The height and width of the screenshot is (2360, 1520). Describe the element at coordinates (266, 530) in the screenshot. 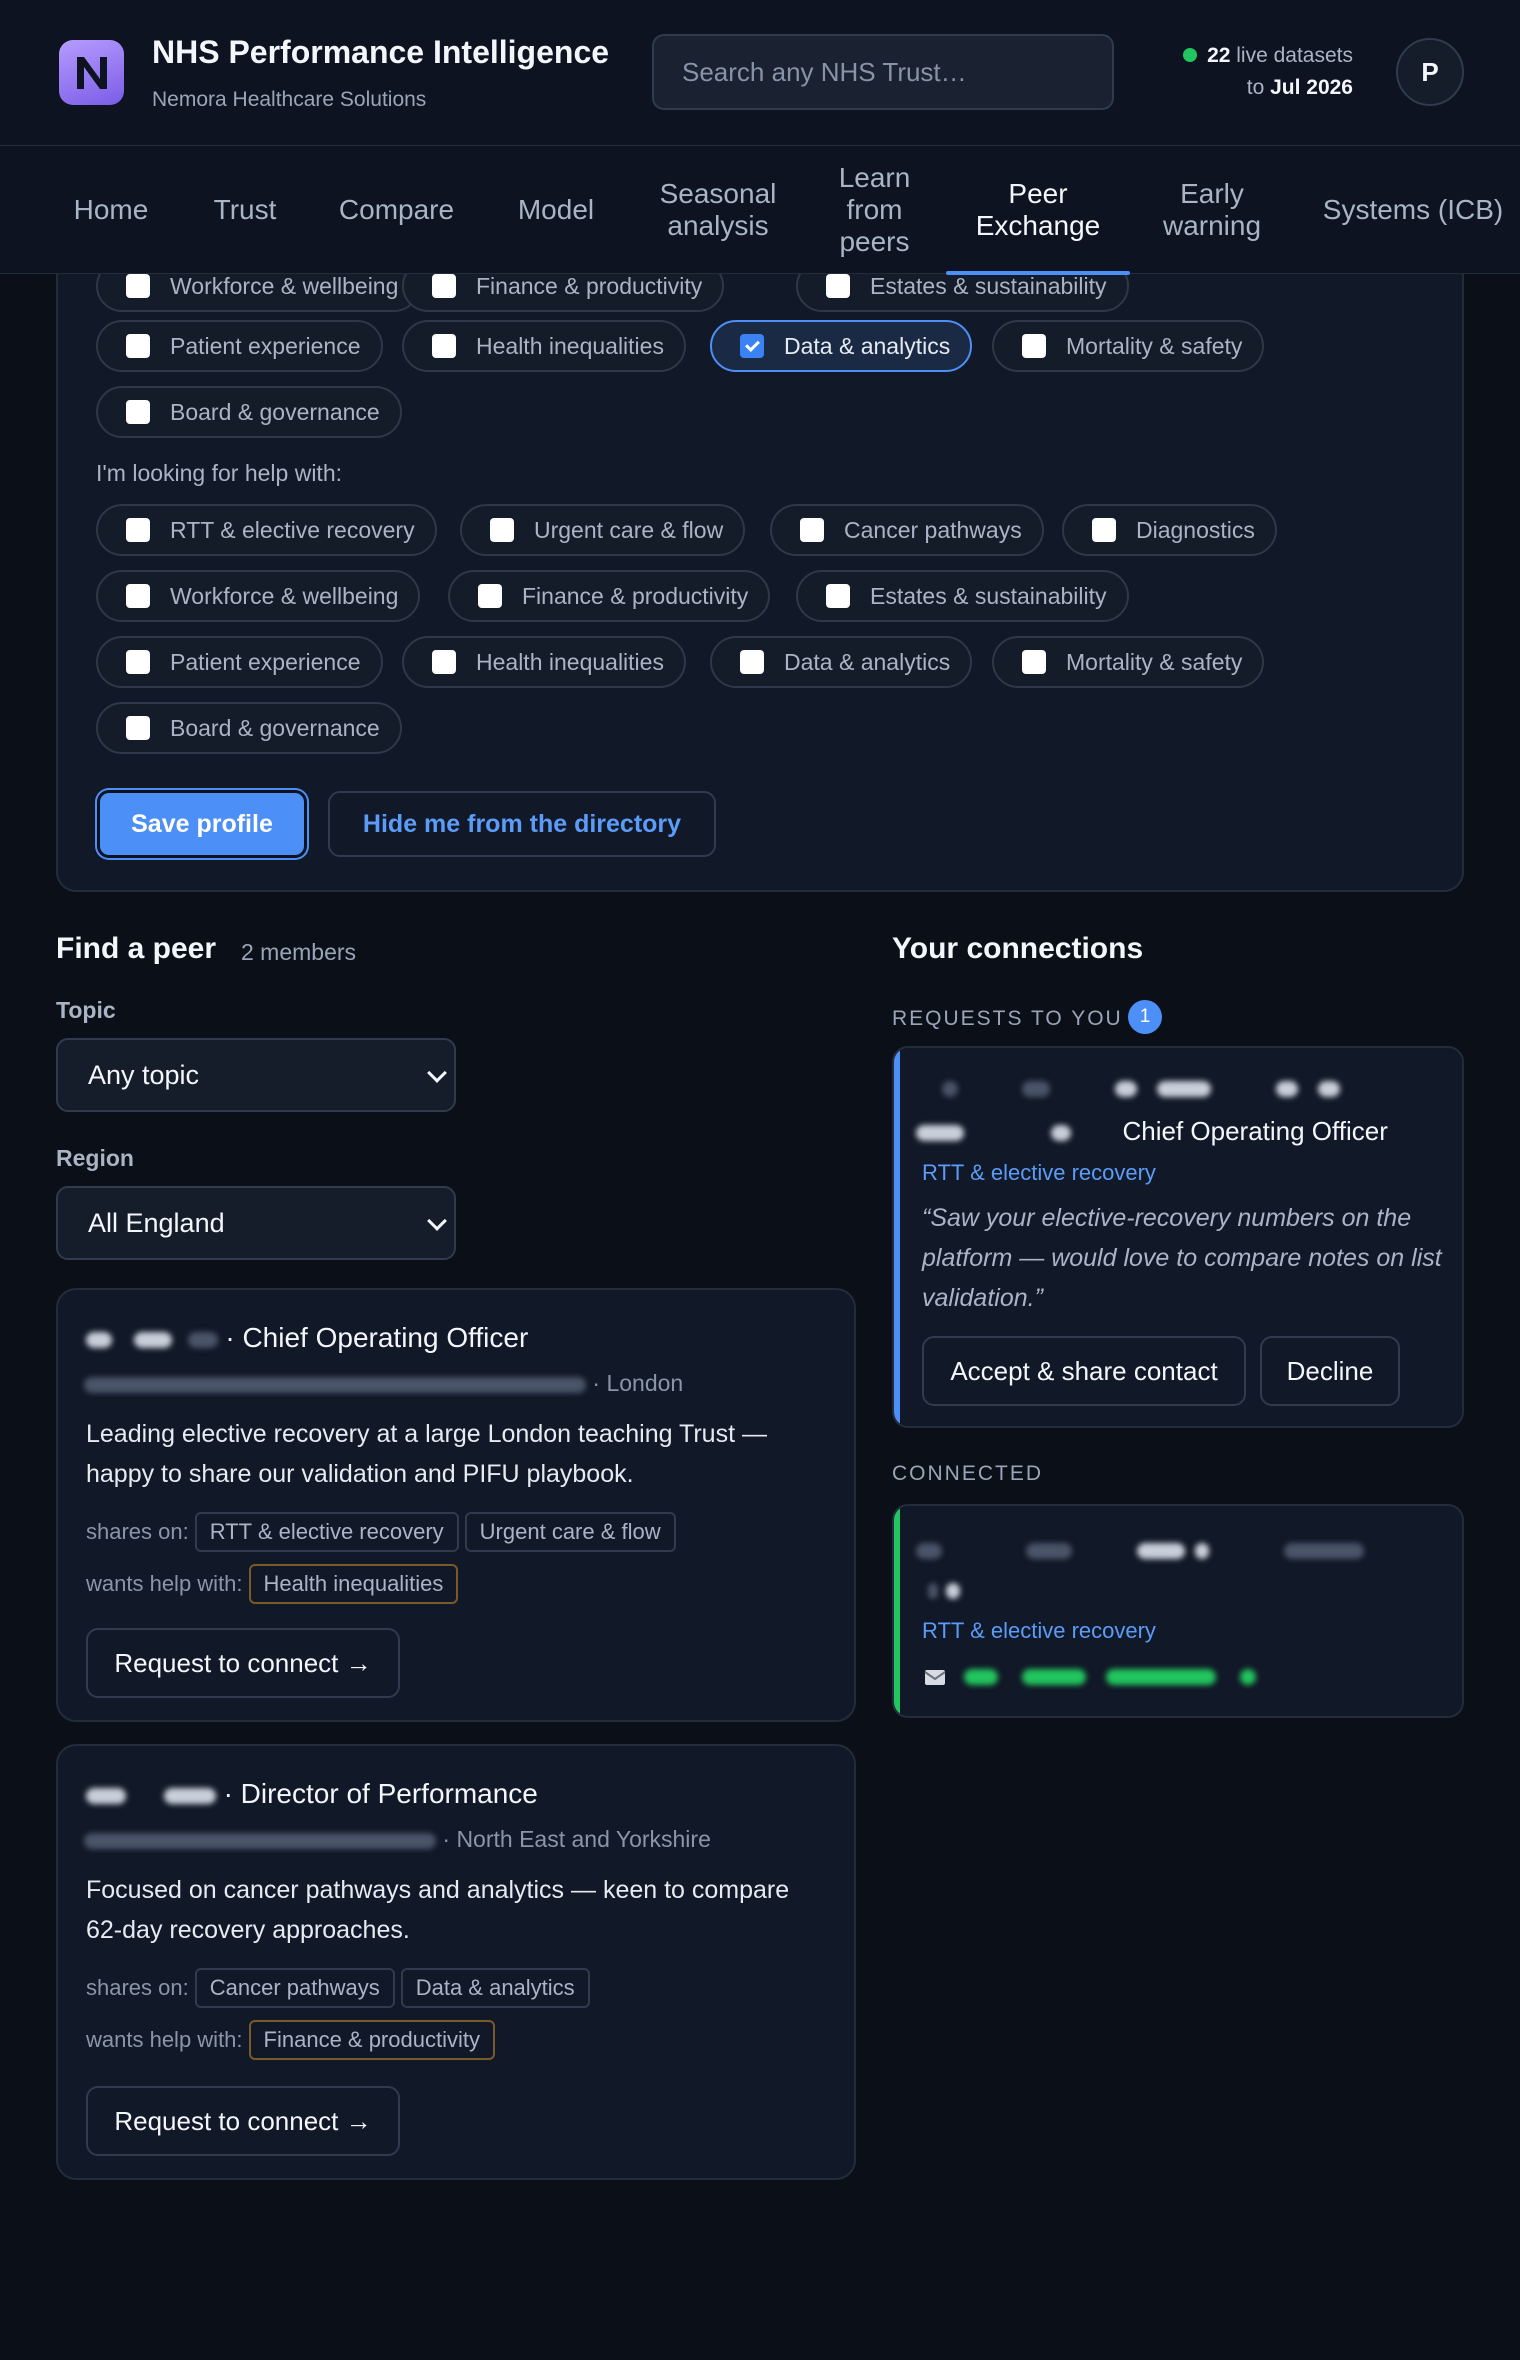

I see `help-topic-rtt-elective: RTT & elective recovery` at that location.